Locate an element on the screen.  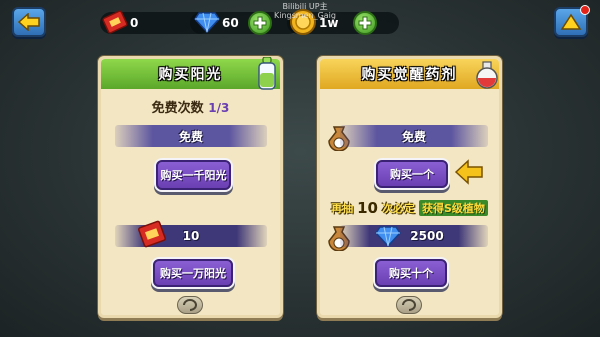
buy-potion-header: 购买觉醒药剂 is located at coordinates (409, 74).